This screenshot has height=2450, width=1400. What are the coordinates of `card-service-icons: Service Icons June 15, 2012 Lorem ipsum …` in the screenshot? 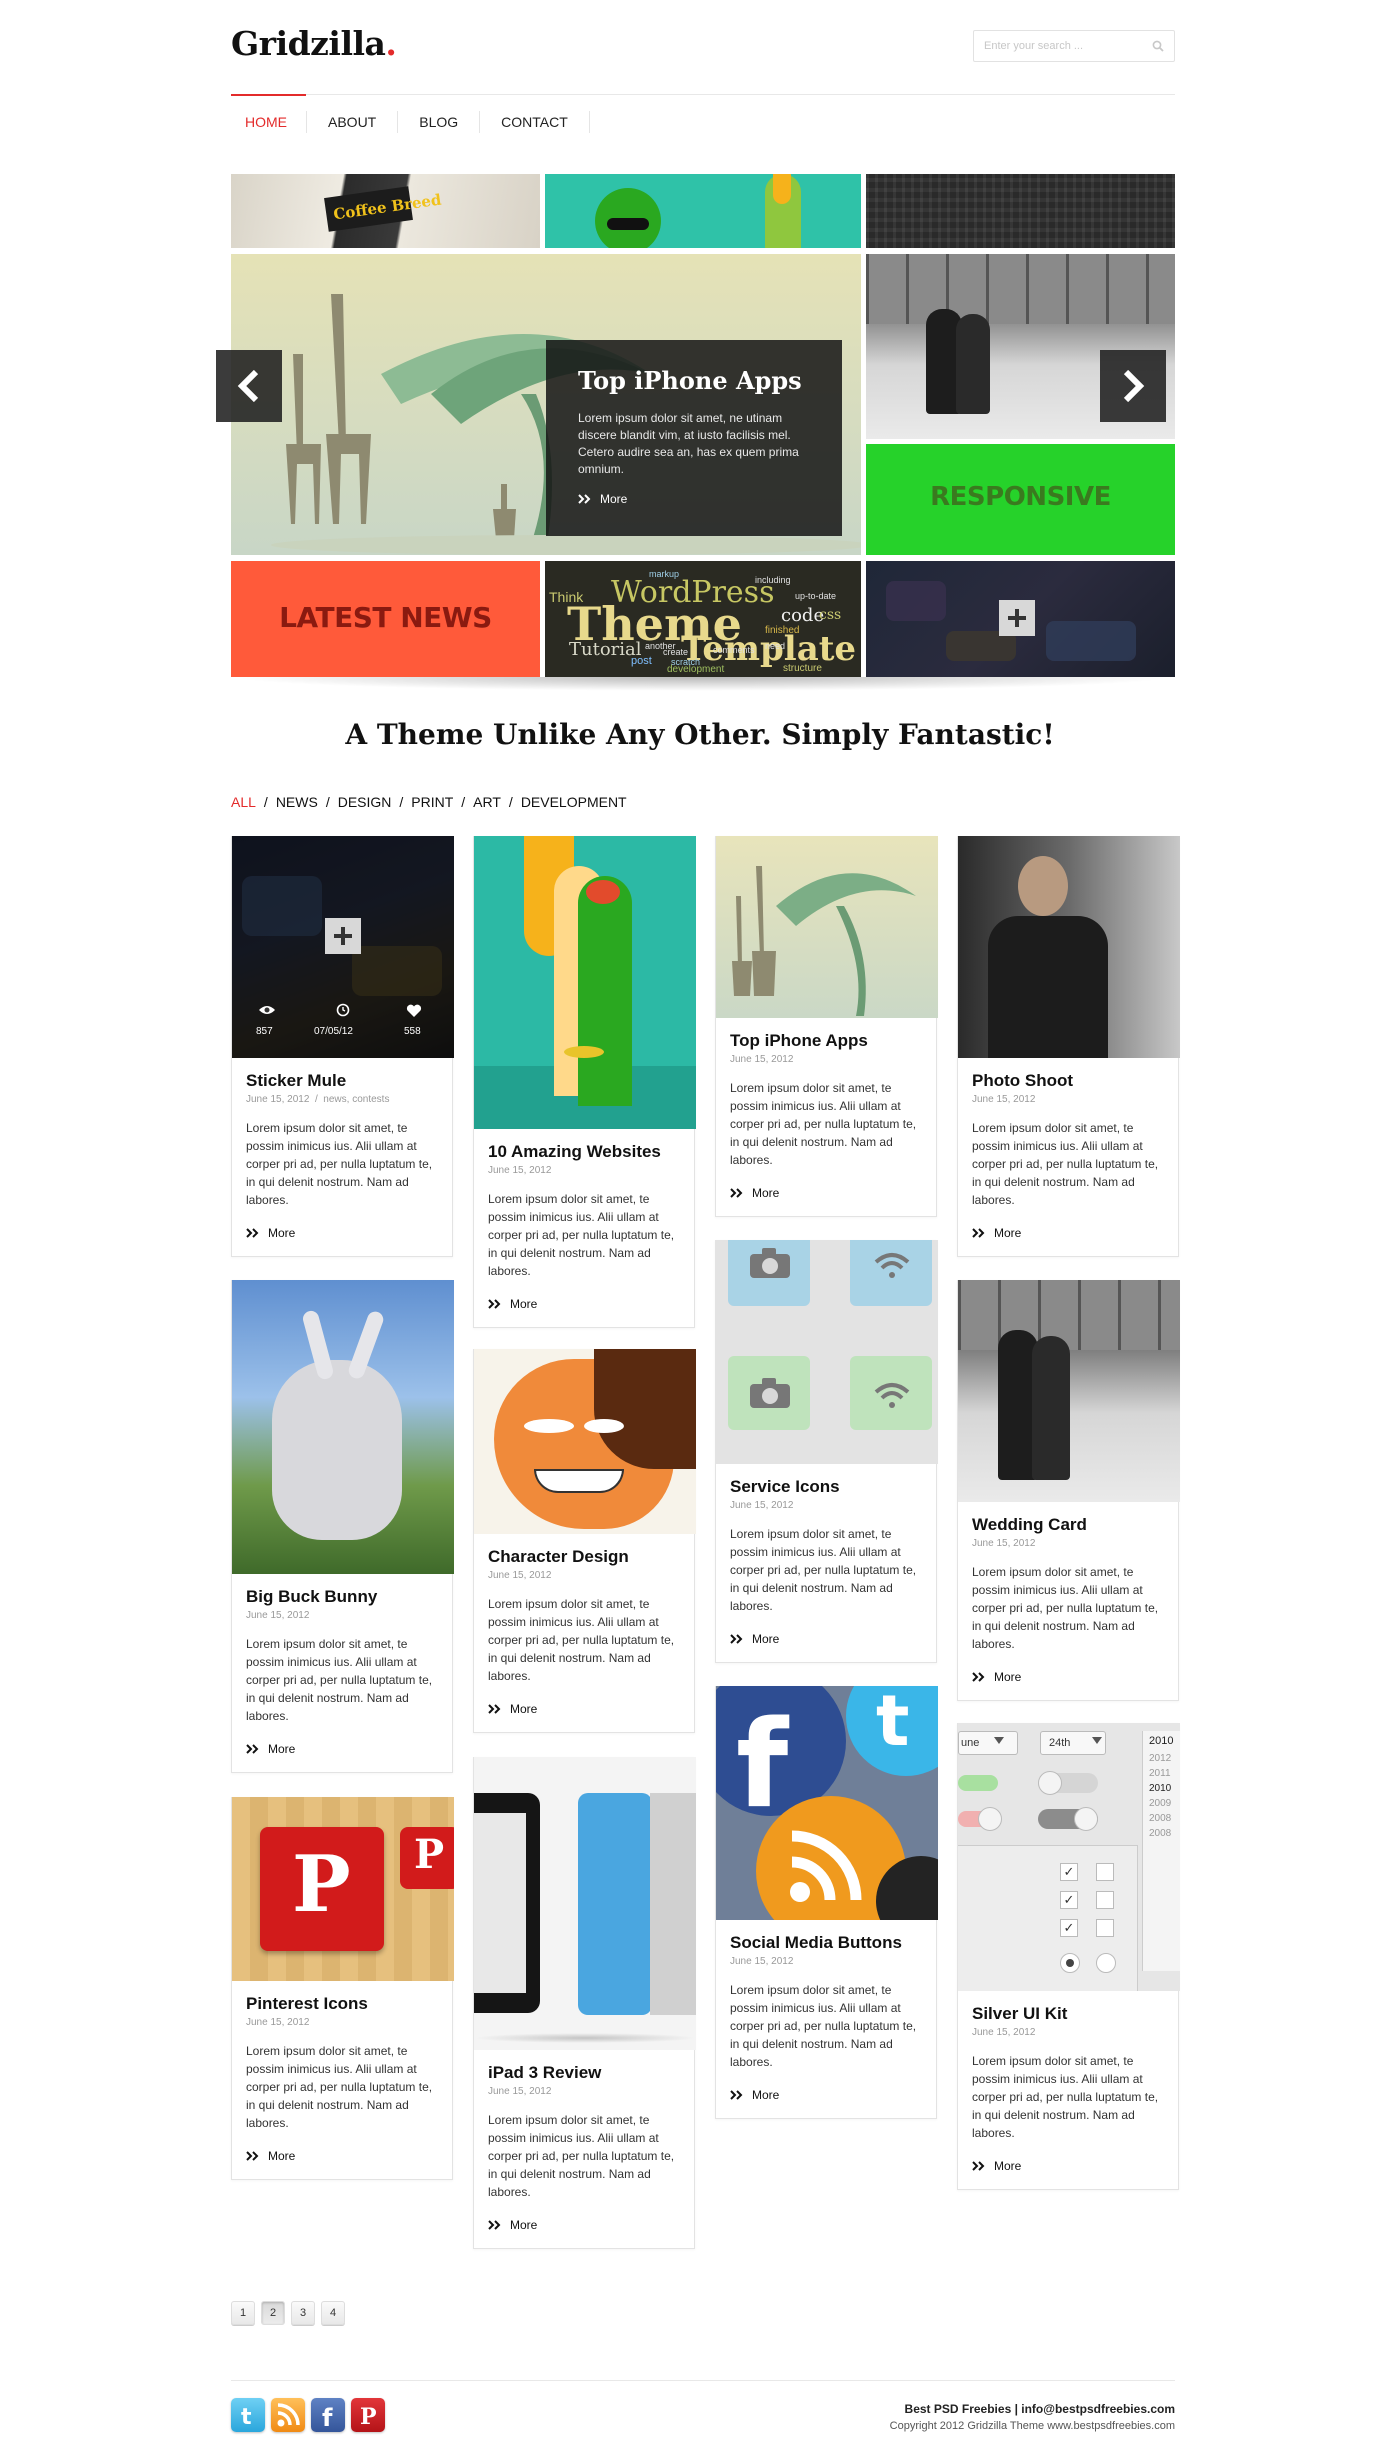 It's located at (826, 1451).